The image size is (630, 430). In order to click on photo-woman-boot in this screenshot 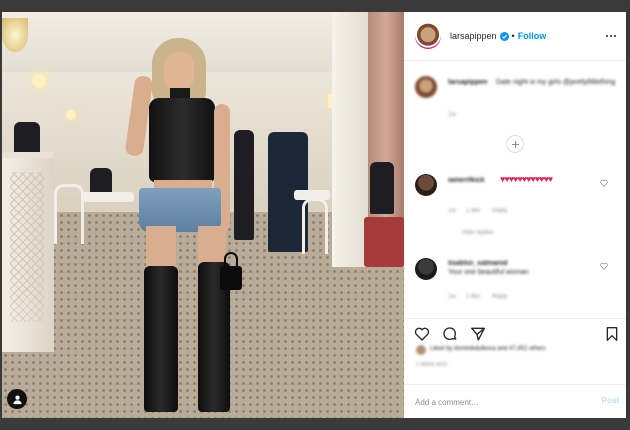, I will do `click(161, 339)`.